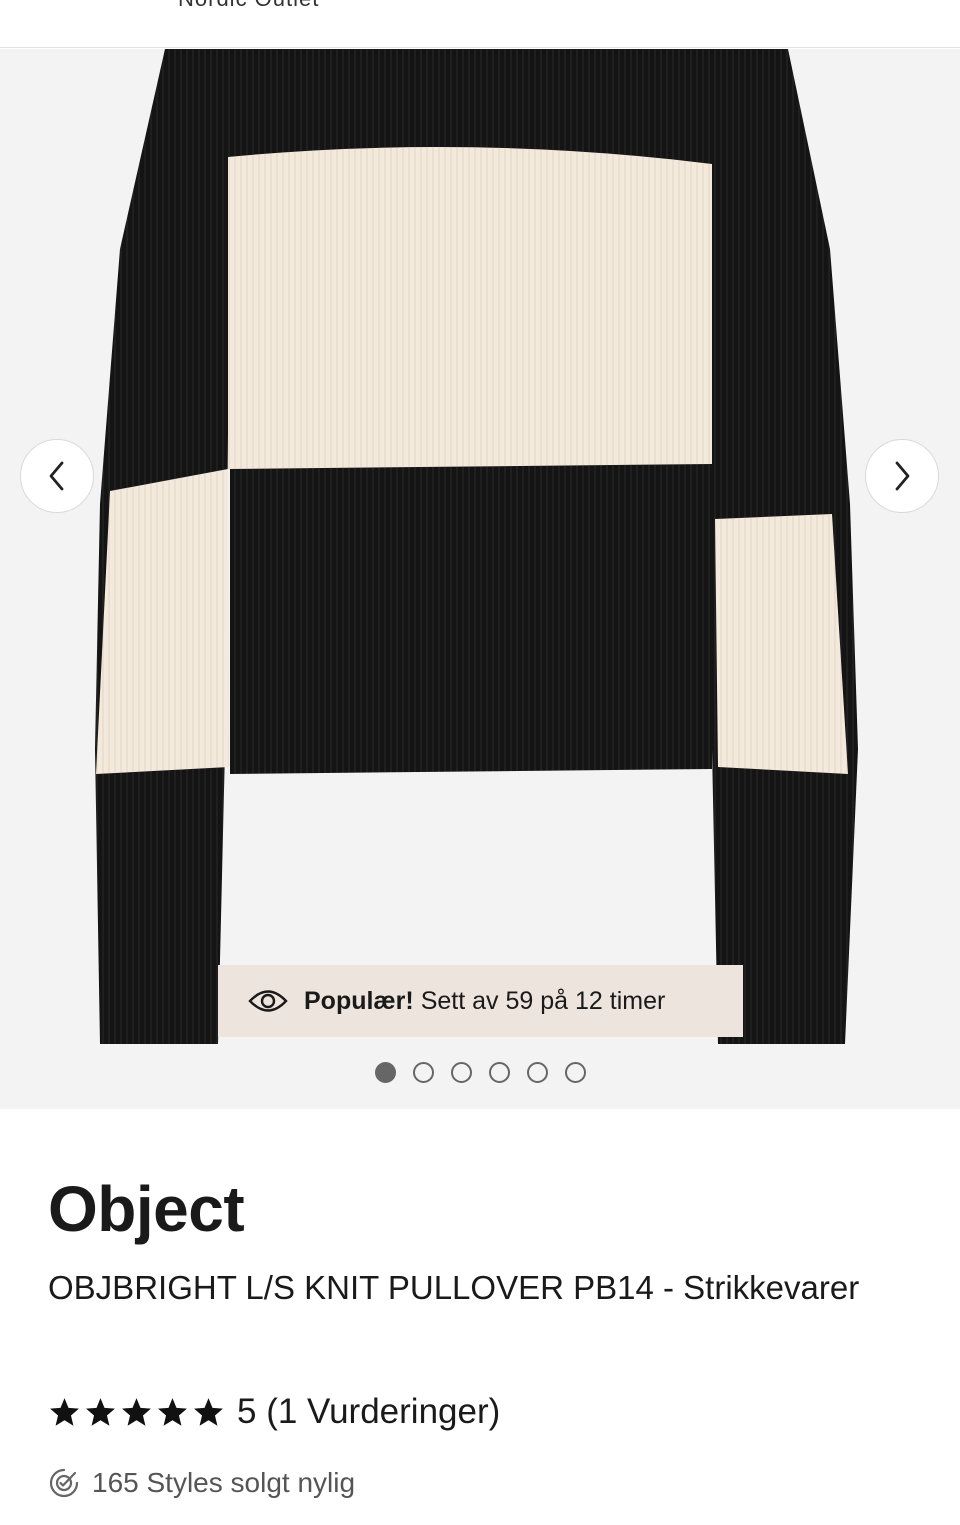  I want to click on popularity-banner: Populær! Sett av 59 på 12 timer, so click(480, 1001).